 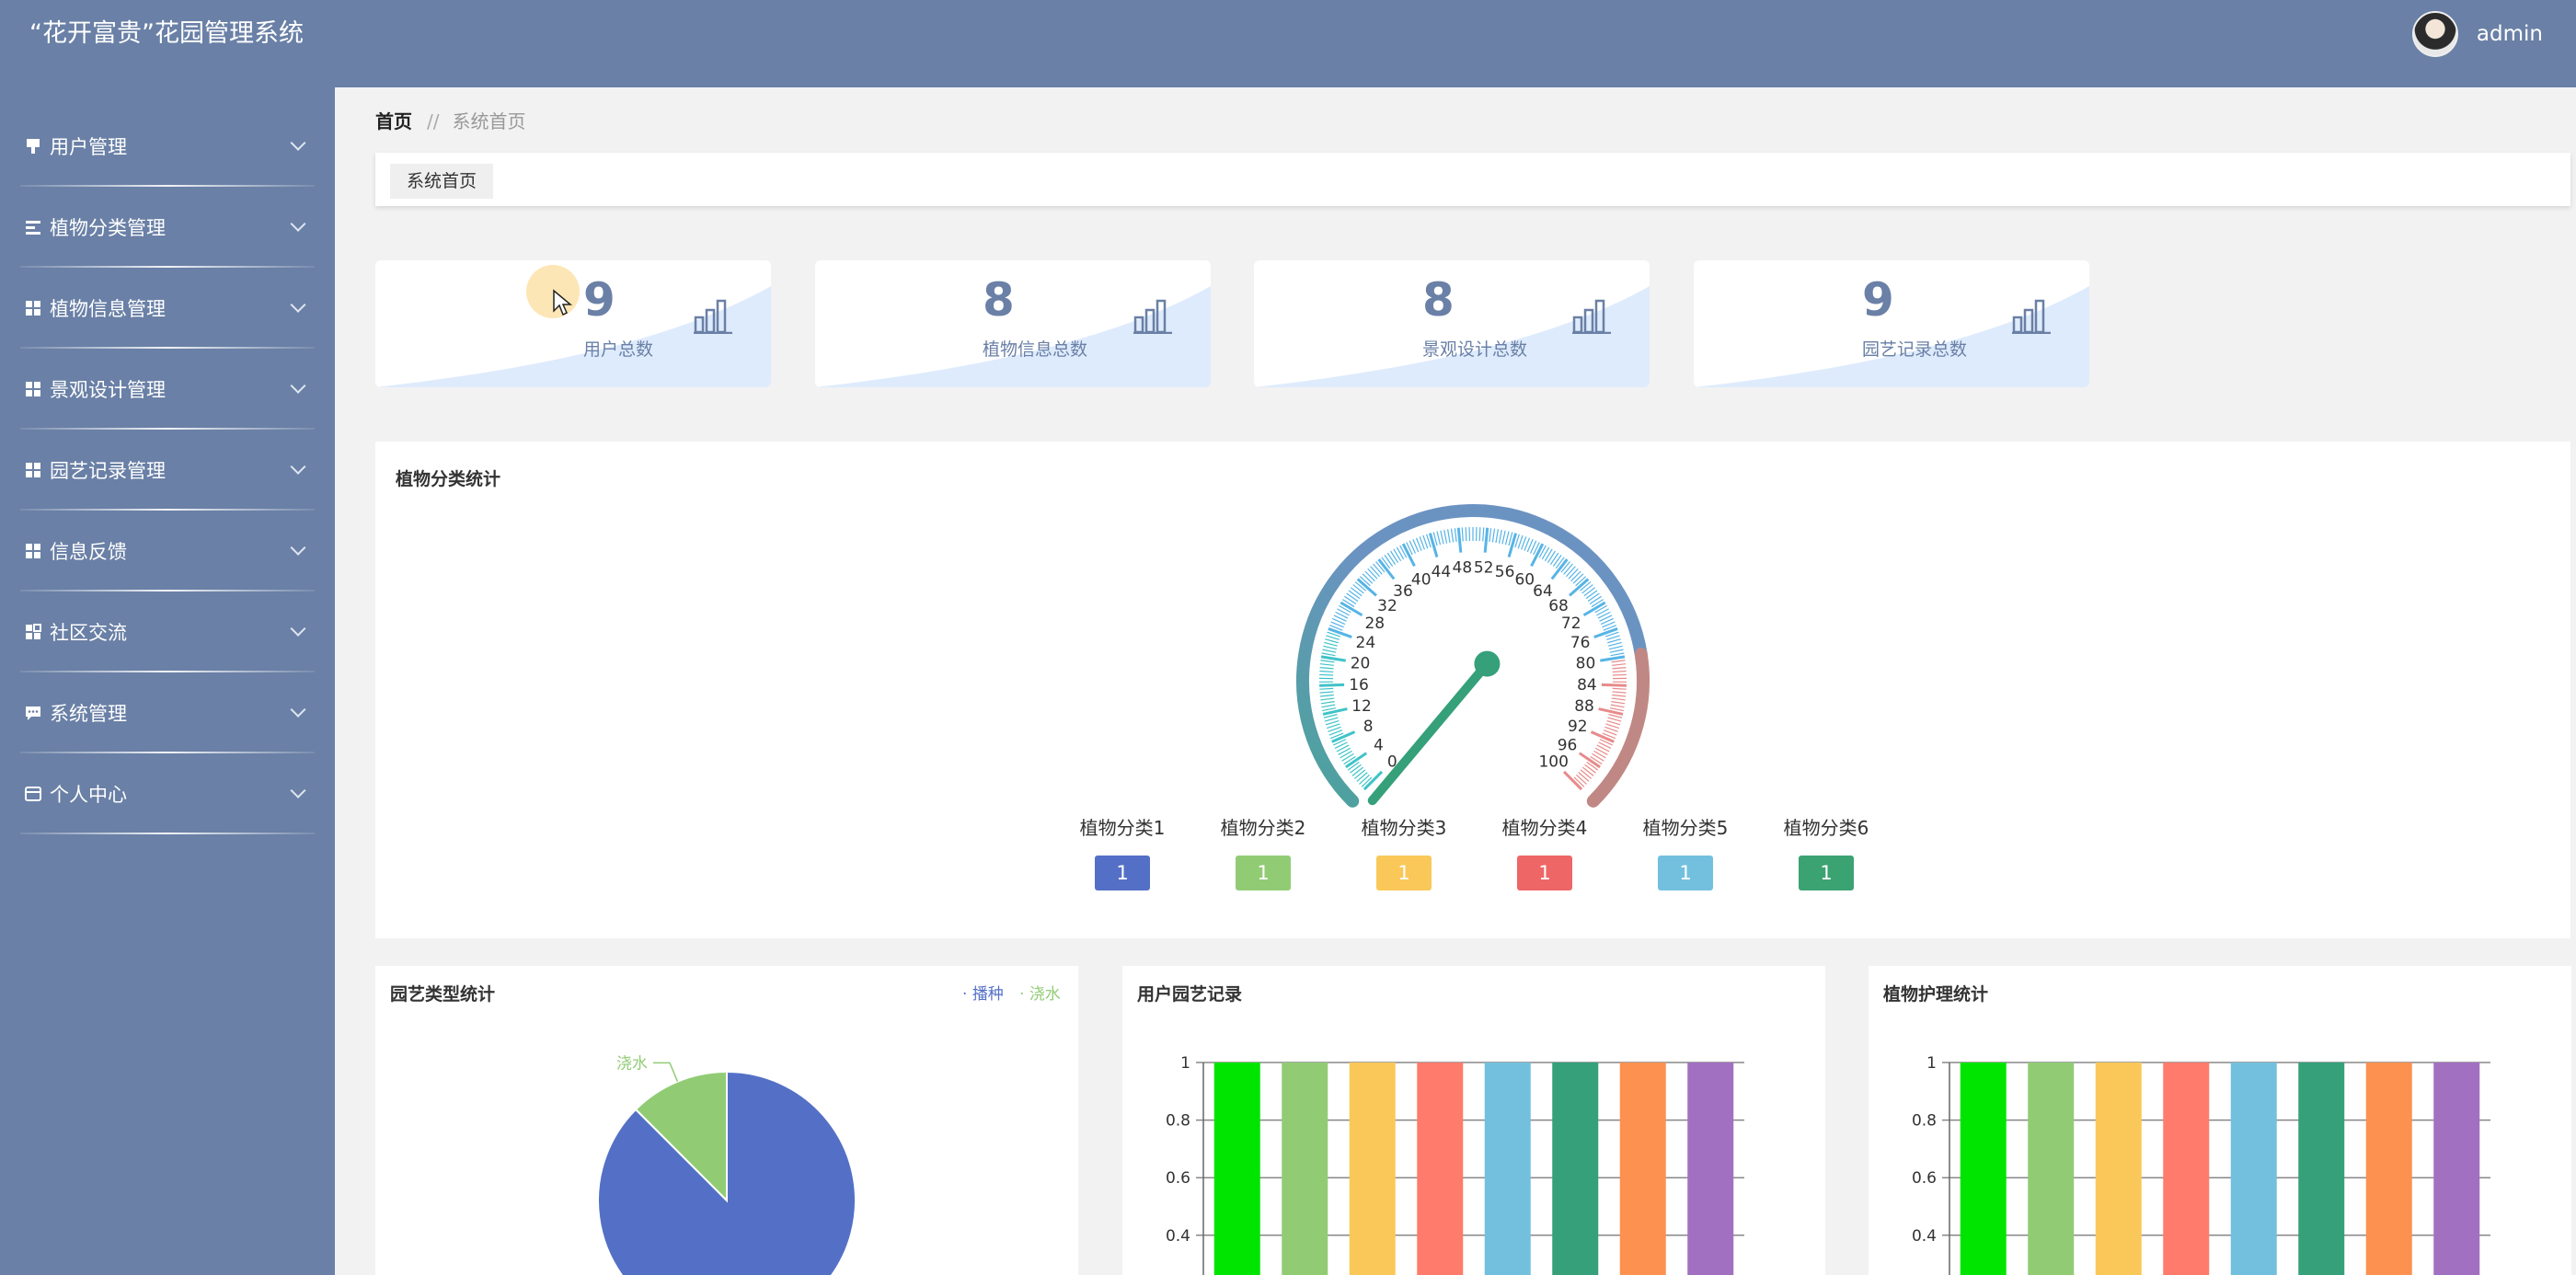 I want to click on breadcrumb-home: 首页, so click(x=393, y=121).